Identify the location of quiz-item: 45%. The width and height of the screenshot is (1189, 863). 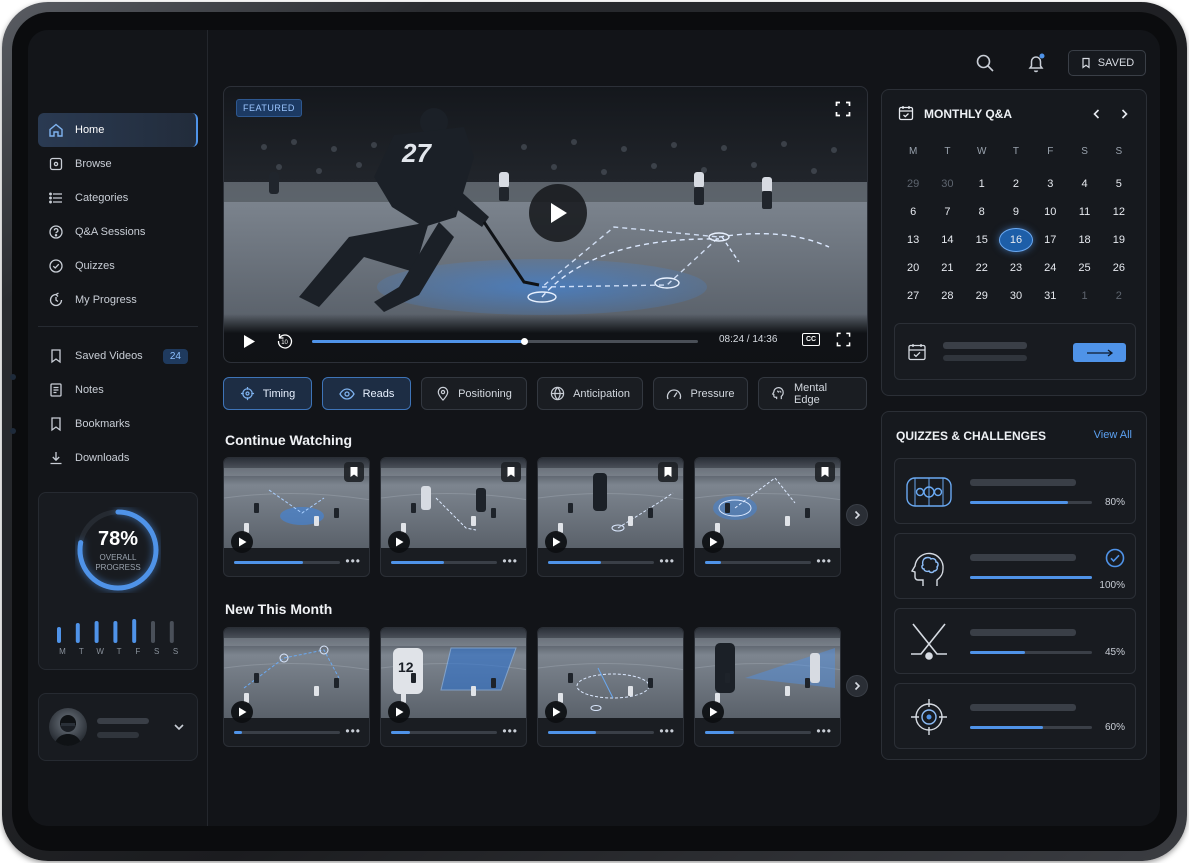
(1015, 641).